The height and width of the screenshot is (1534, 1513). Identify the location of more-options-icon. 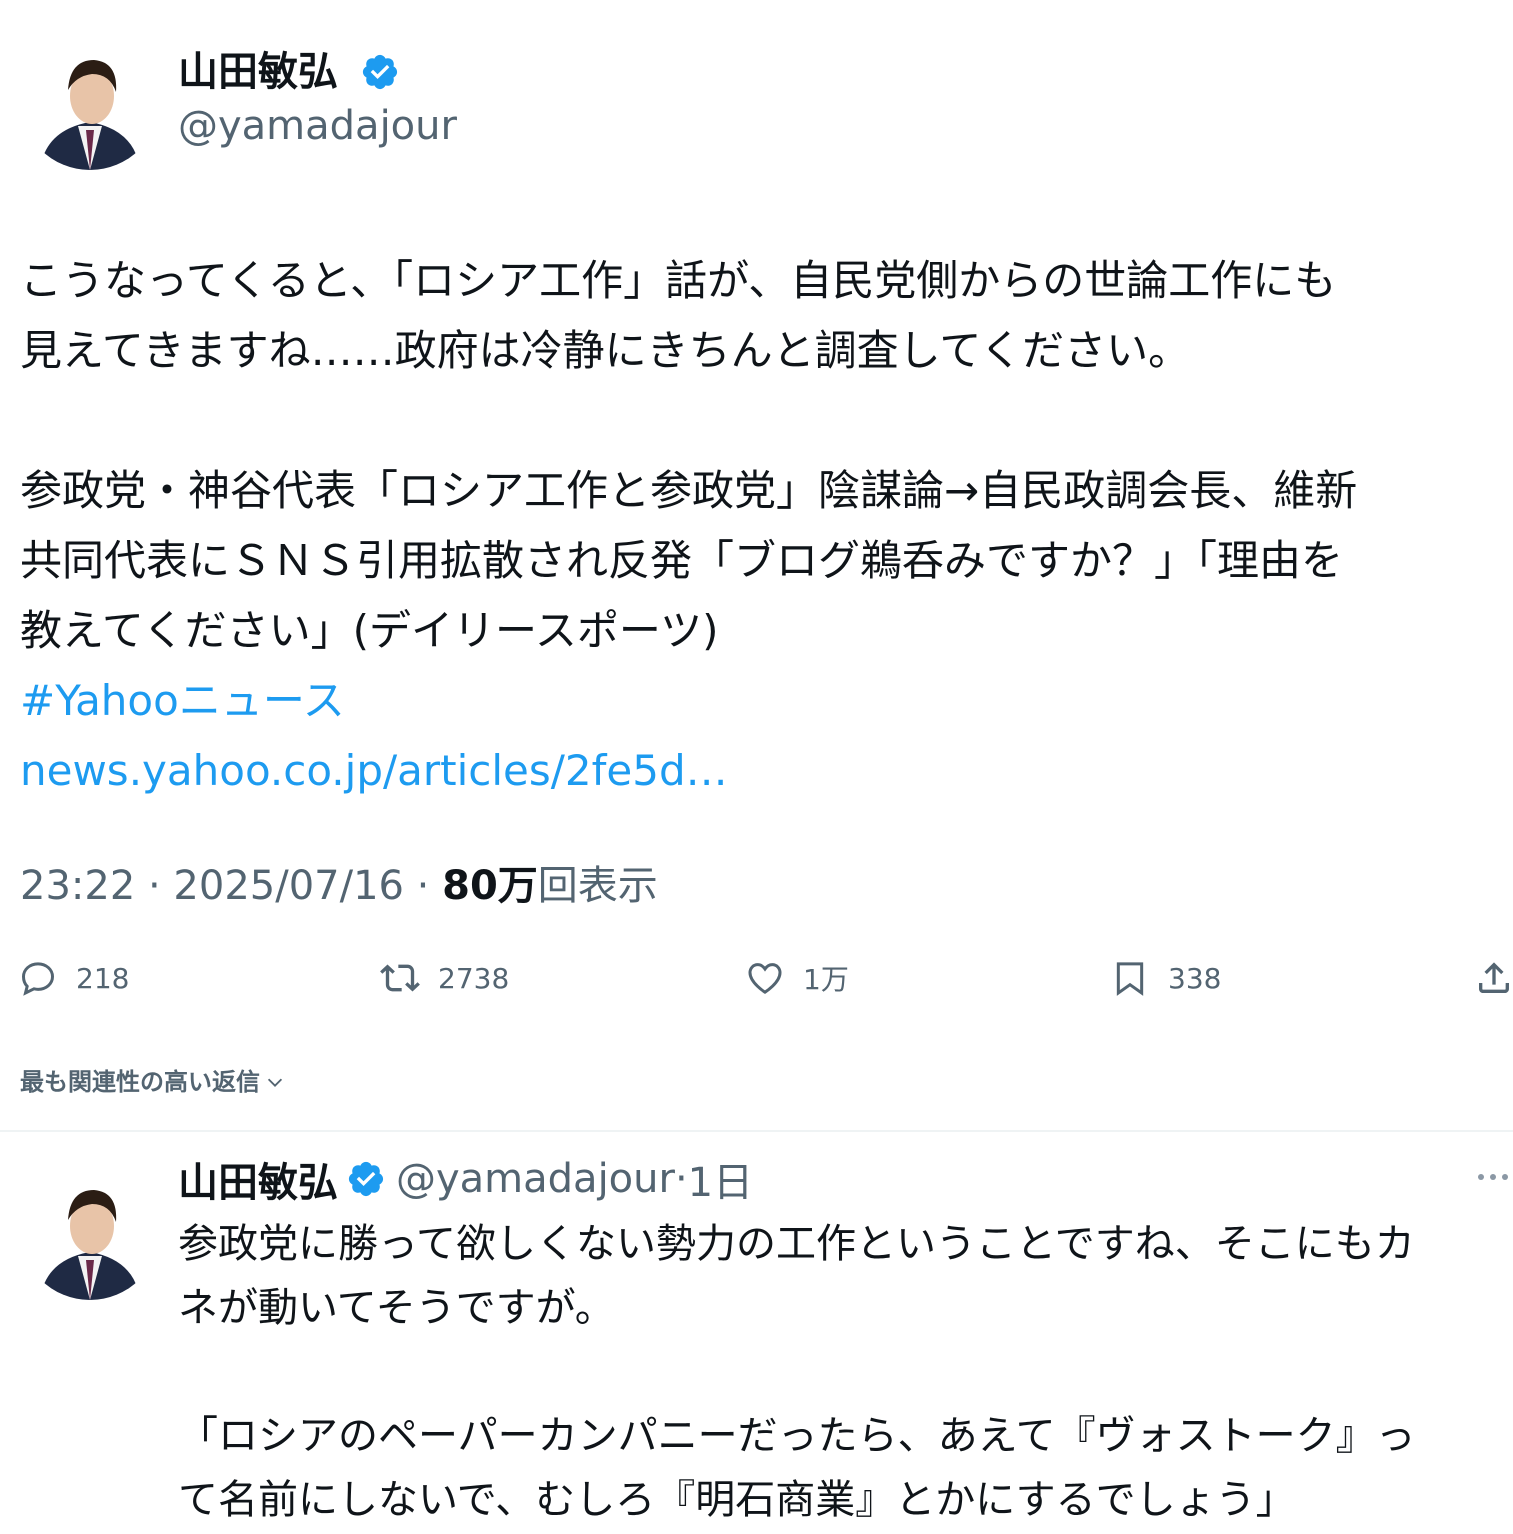
(1493, 1177).